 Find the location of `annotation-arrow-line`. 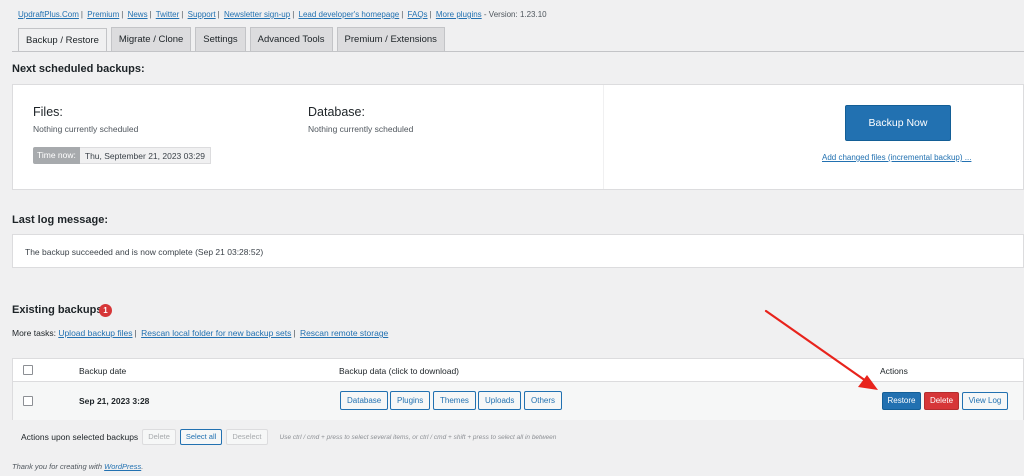

annotation-arrow-line is located at coordinates (816, 346).